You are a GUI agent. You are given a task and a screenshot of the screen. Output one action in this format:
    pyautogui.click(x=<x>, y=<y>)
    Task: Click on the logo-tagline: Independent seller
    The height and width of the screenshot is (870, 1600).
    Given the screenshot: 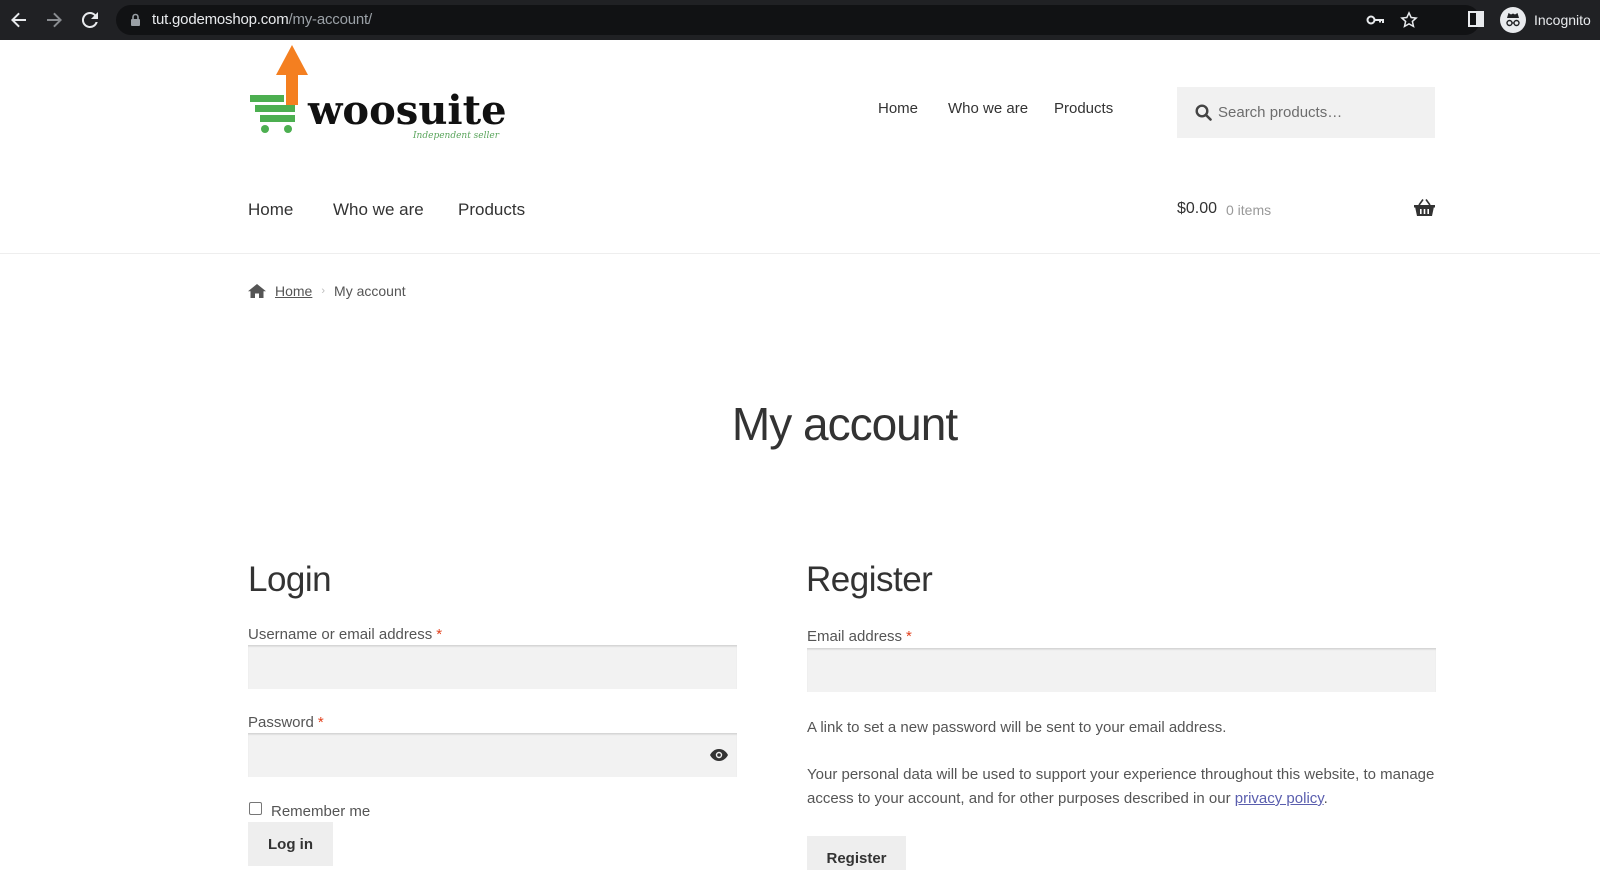 What is the action you would take?
    pyautogui.click(x=456, y=136)
    